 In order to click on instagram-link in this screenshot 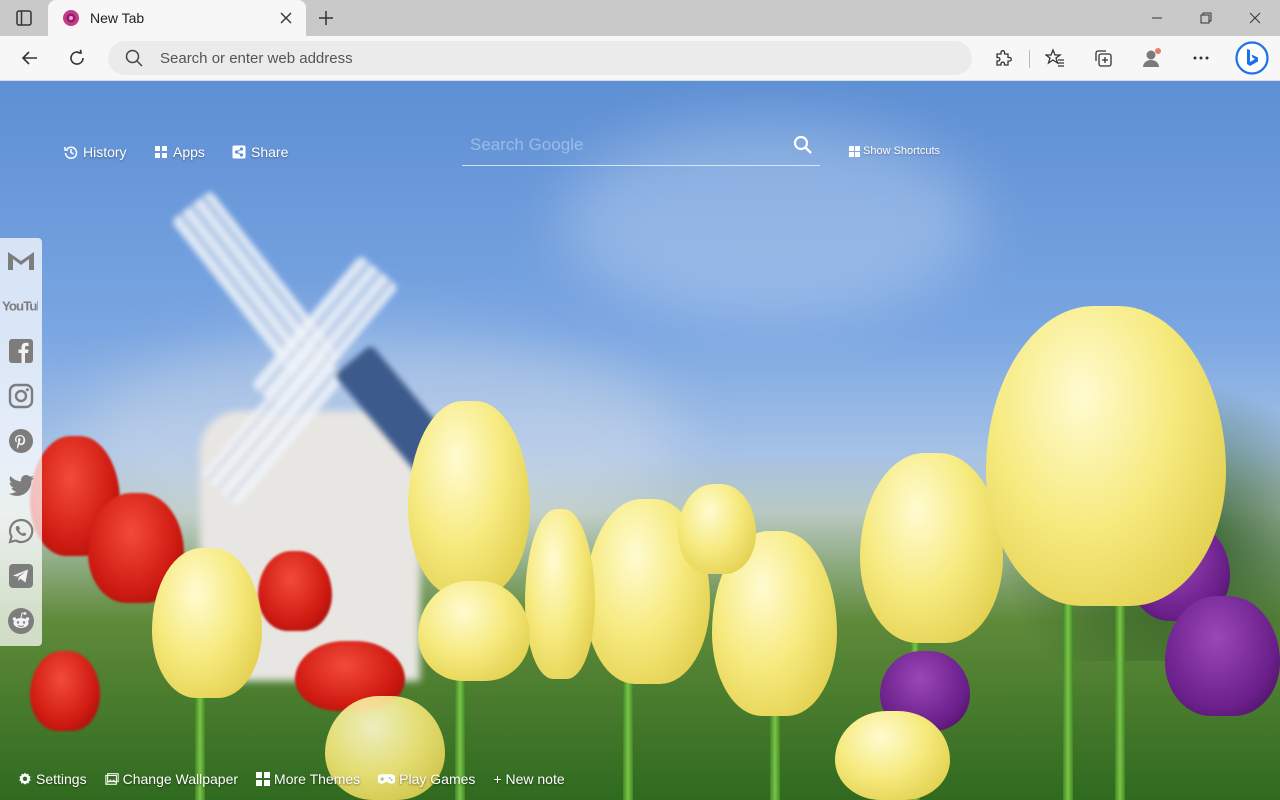, I will do `click(21, 396)`.